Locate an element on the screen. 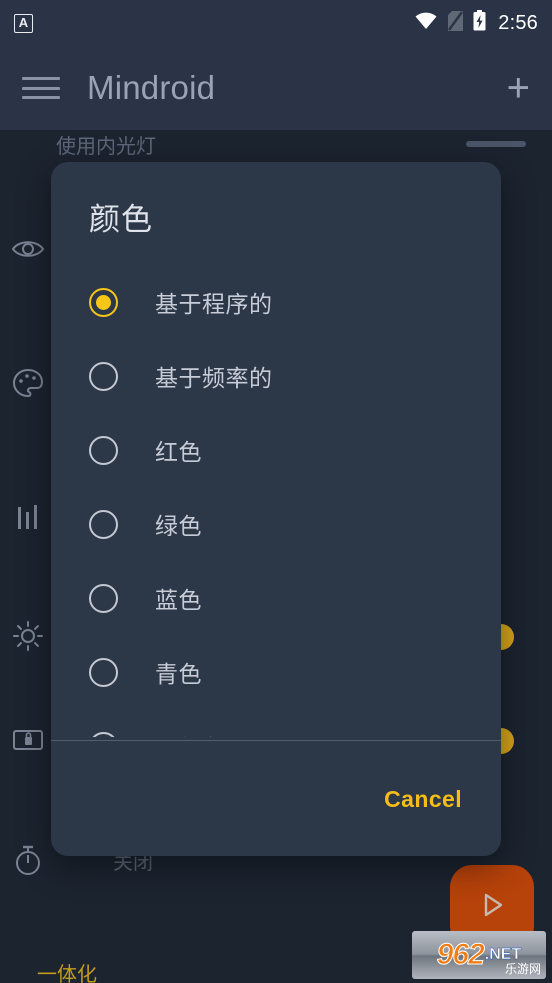  status-bar-notifications: A is located at coordinates (23, 23).